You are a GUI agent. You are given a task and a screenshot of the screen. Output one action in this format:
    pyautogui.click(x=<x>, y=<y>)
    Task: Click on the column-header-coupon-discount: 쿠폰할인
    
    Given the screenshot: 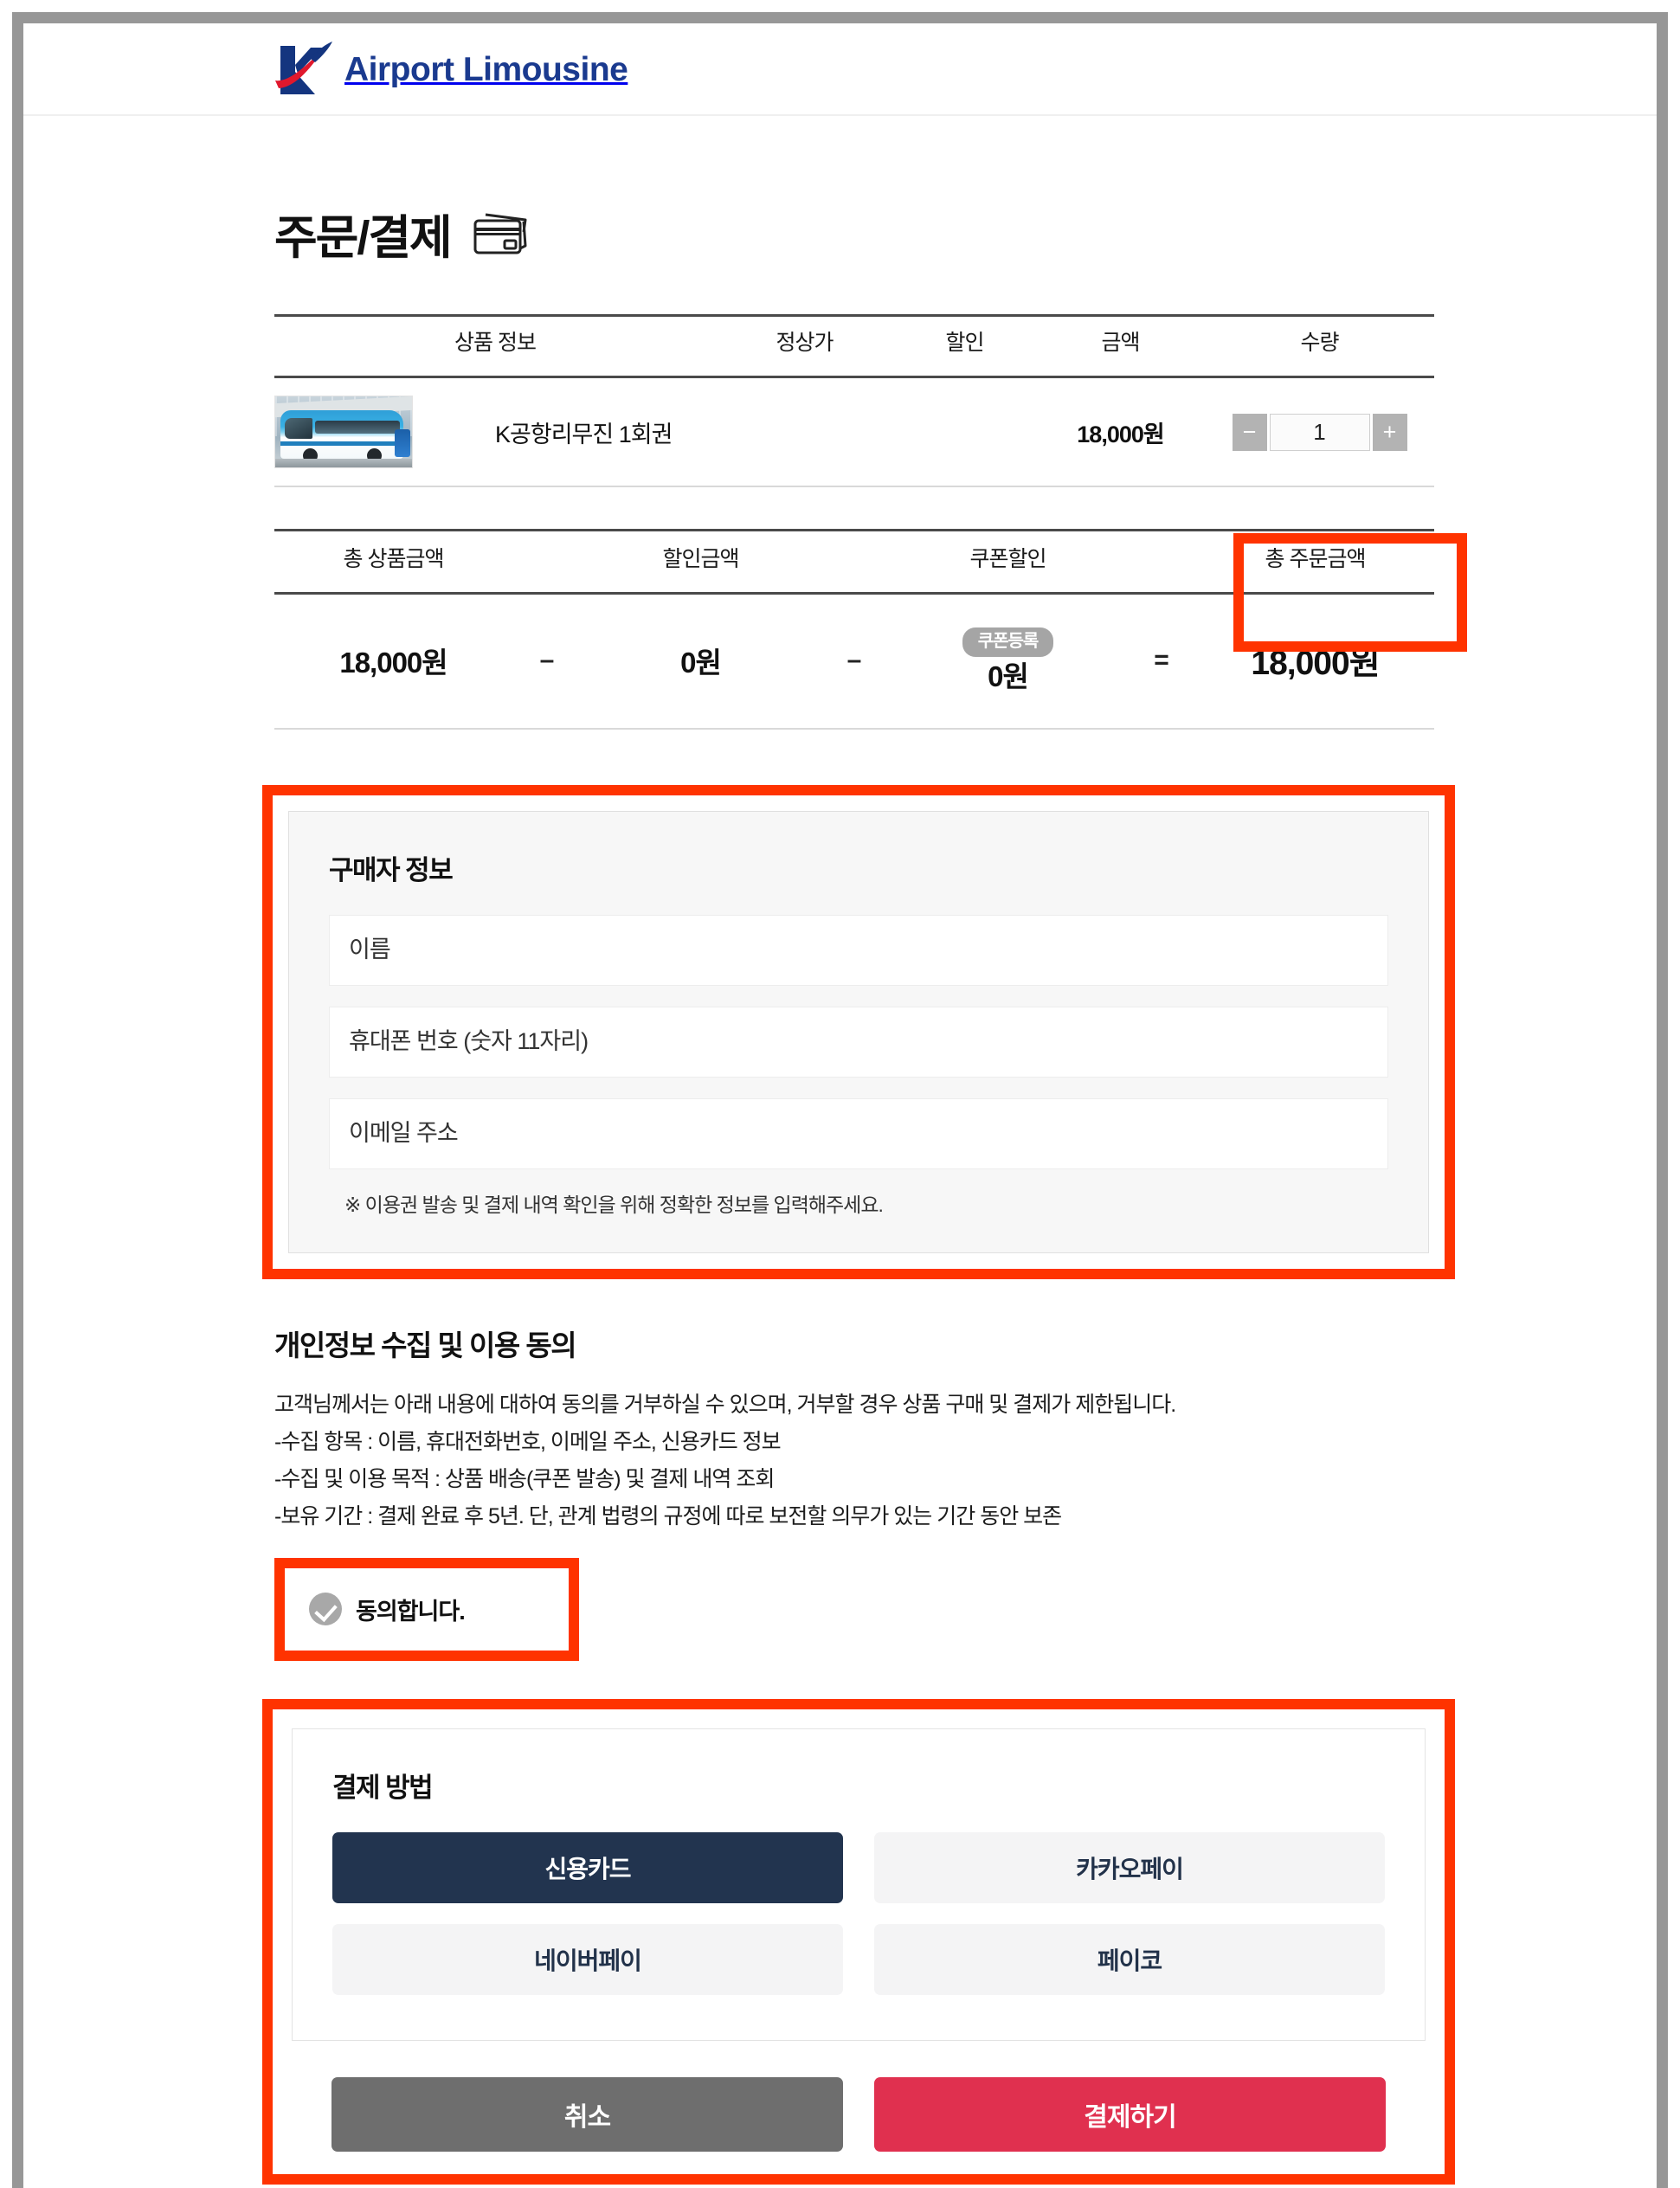 What is the action you would take?
    pyautogui.click(x=1007, y=559)
    